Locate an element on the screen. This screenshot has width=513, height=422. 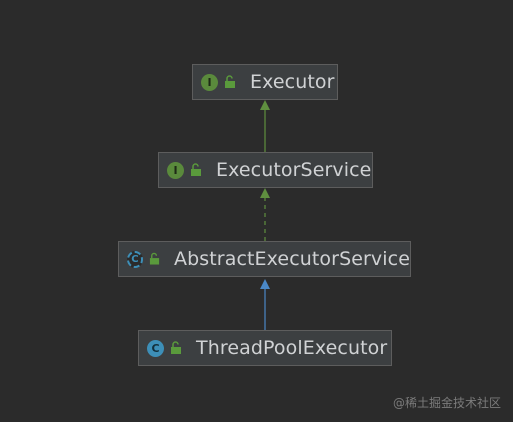
watermark: @稀土掘金技术社区 is located at coordinates (446, 403).